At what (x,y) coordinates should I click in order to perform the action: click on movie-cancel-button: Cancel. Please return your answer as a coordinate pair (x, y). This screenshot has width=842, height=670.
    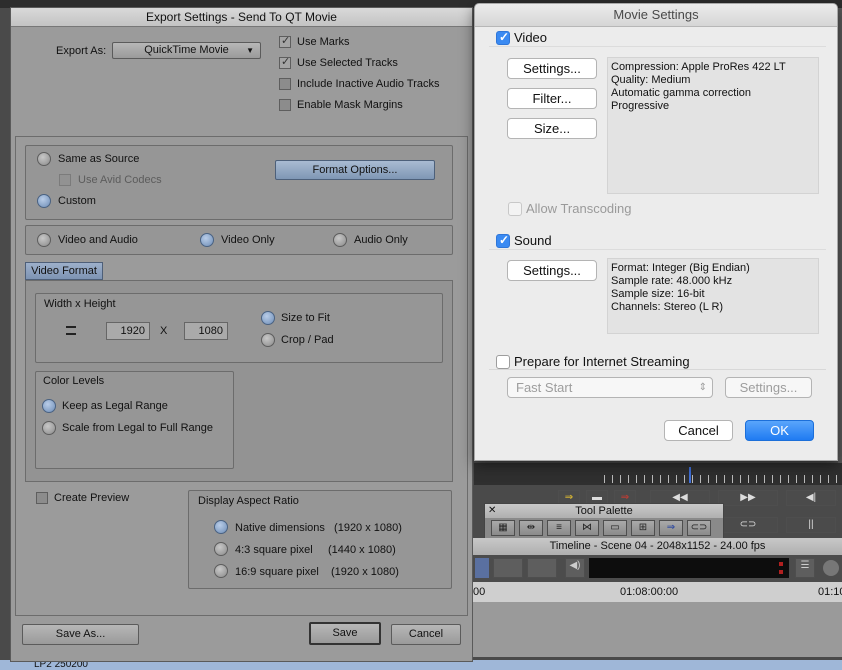
    Looking at the image, I should click on (698, 430).